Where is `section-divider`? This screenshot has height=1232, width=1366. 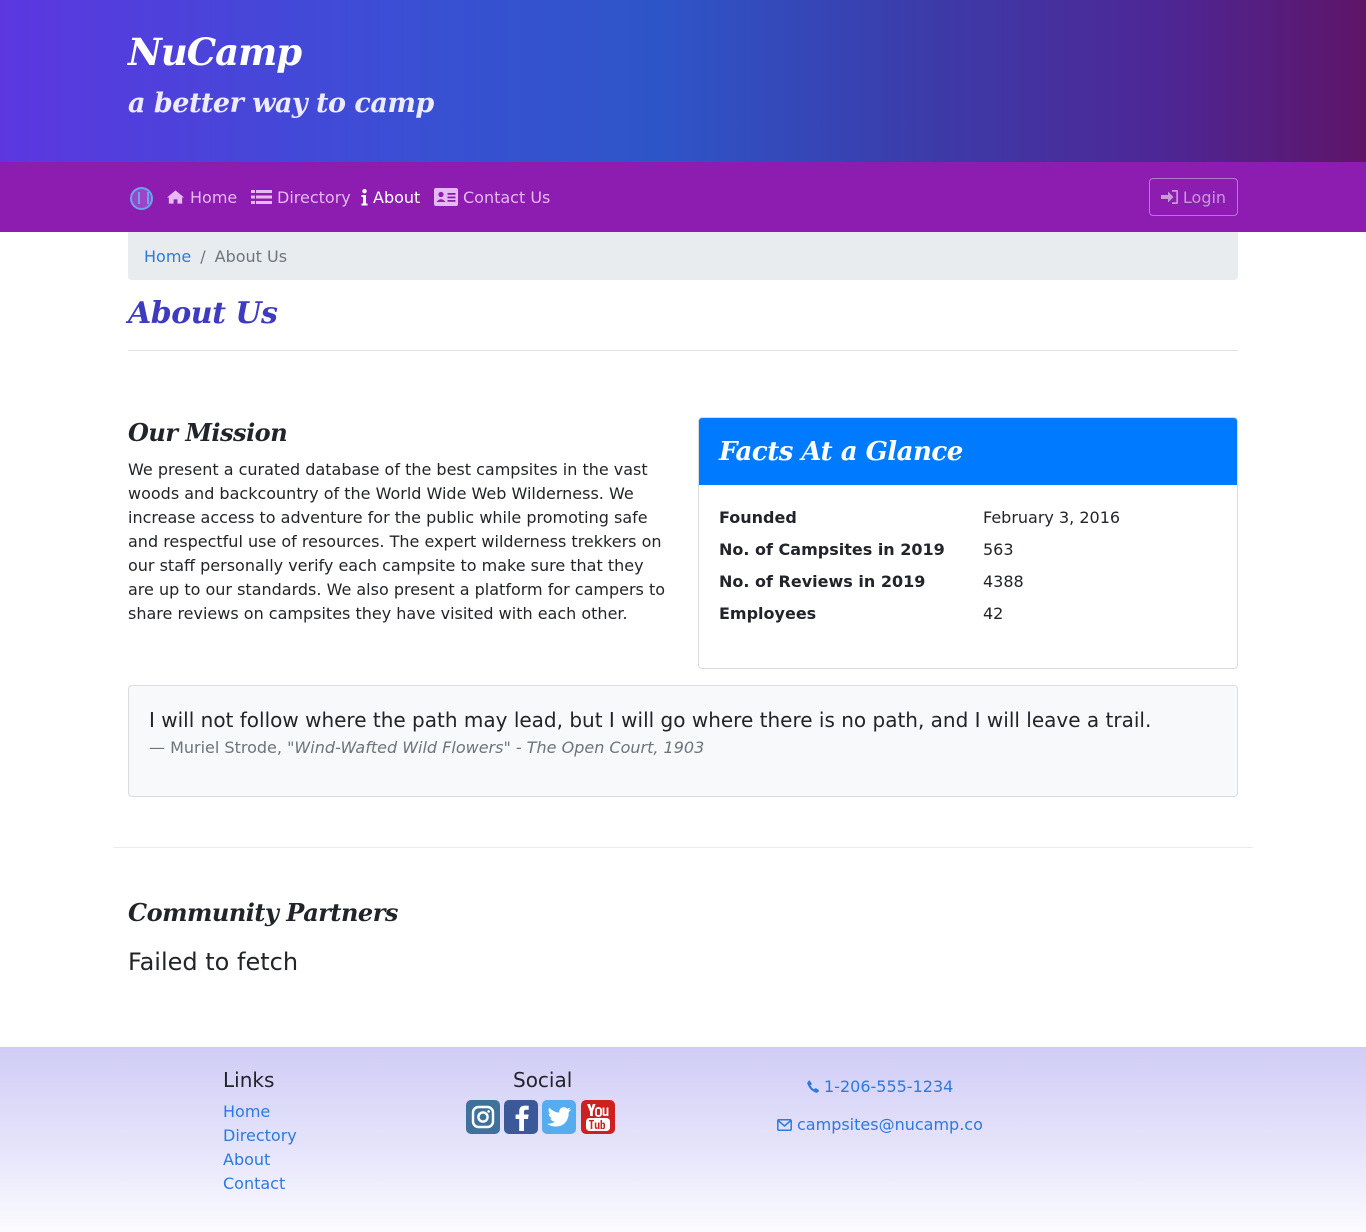
section-divider is located at coordinates (683, 847).